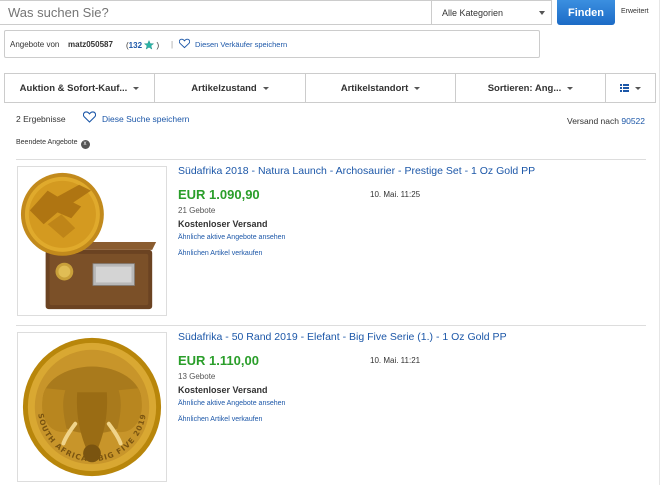 The height and width of the screenshot is (485, 660). Describe the element at coordinates (218, 360) in the screenshot. I see `listing-price: EUR 1.110,00` at that location.